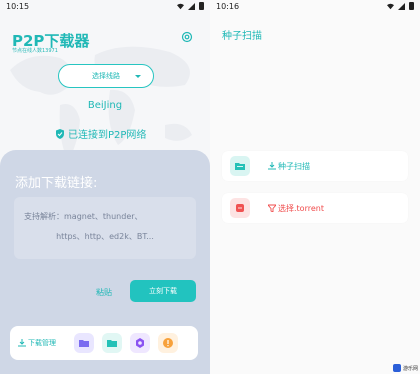  I want to click on filter-icon, so click(272, 208).